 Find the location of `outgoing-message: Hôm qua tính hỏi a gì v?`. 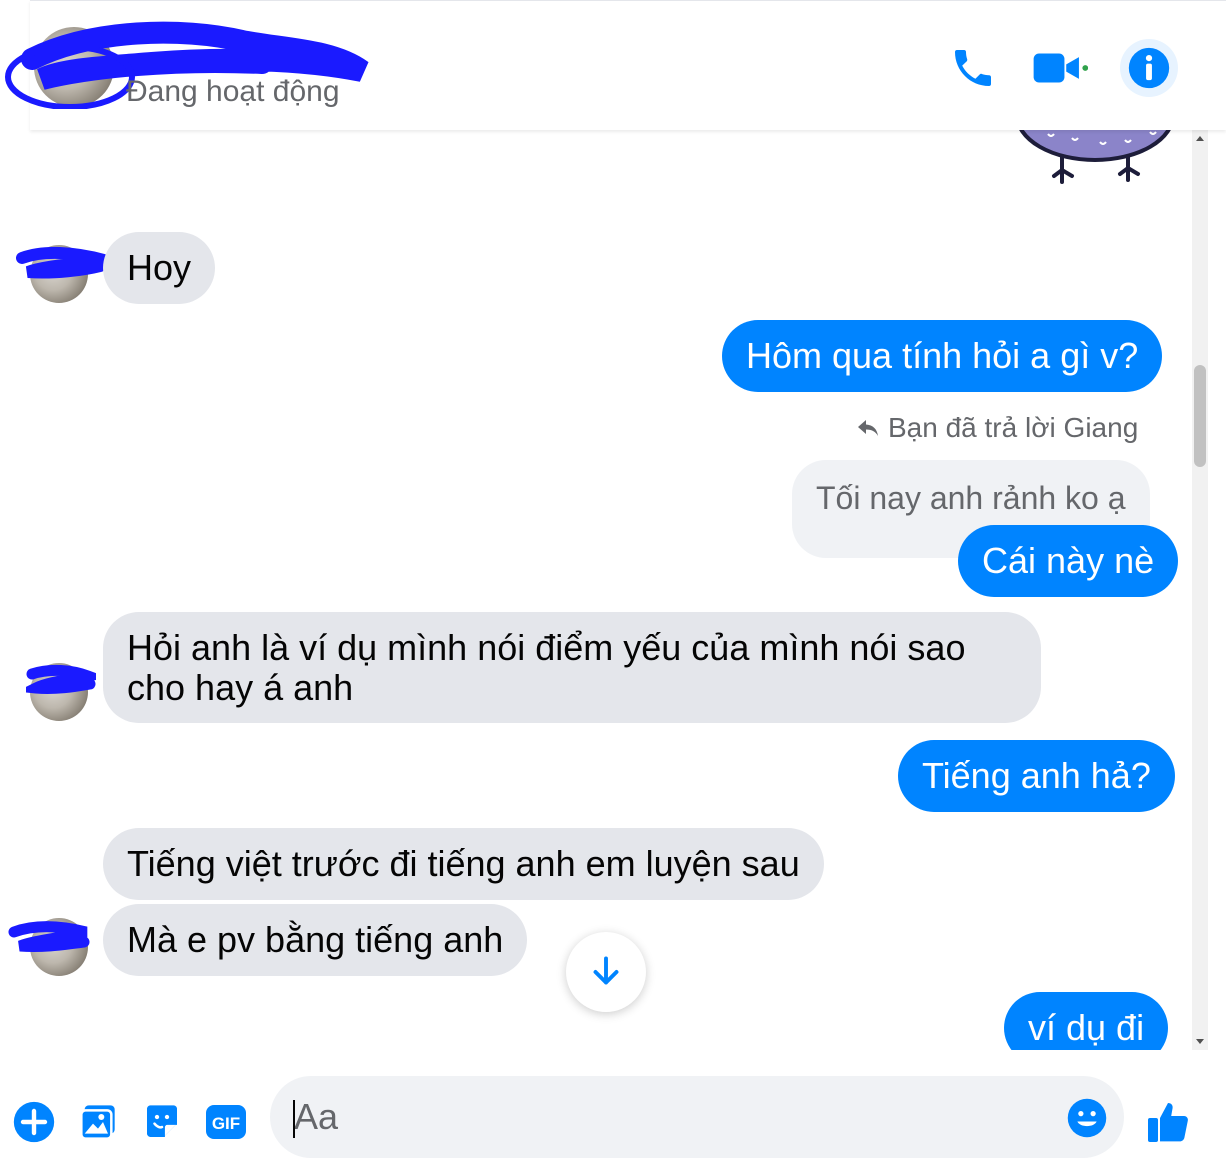

outgoing-message: Hôm qua tính hỏi a gì v? is located at coordinates (942, 356).